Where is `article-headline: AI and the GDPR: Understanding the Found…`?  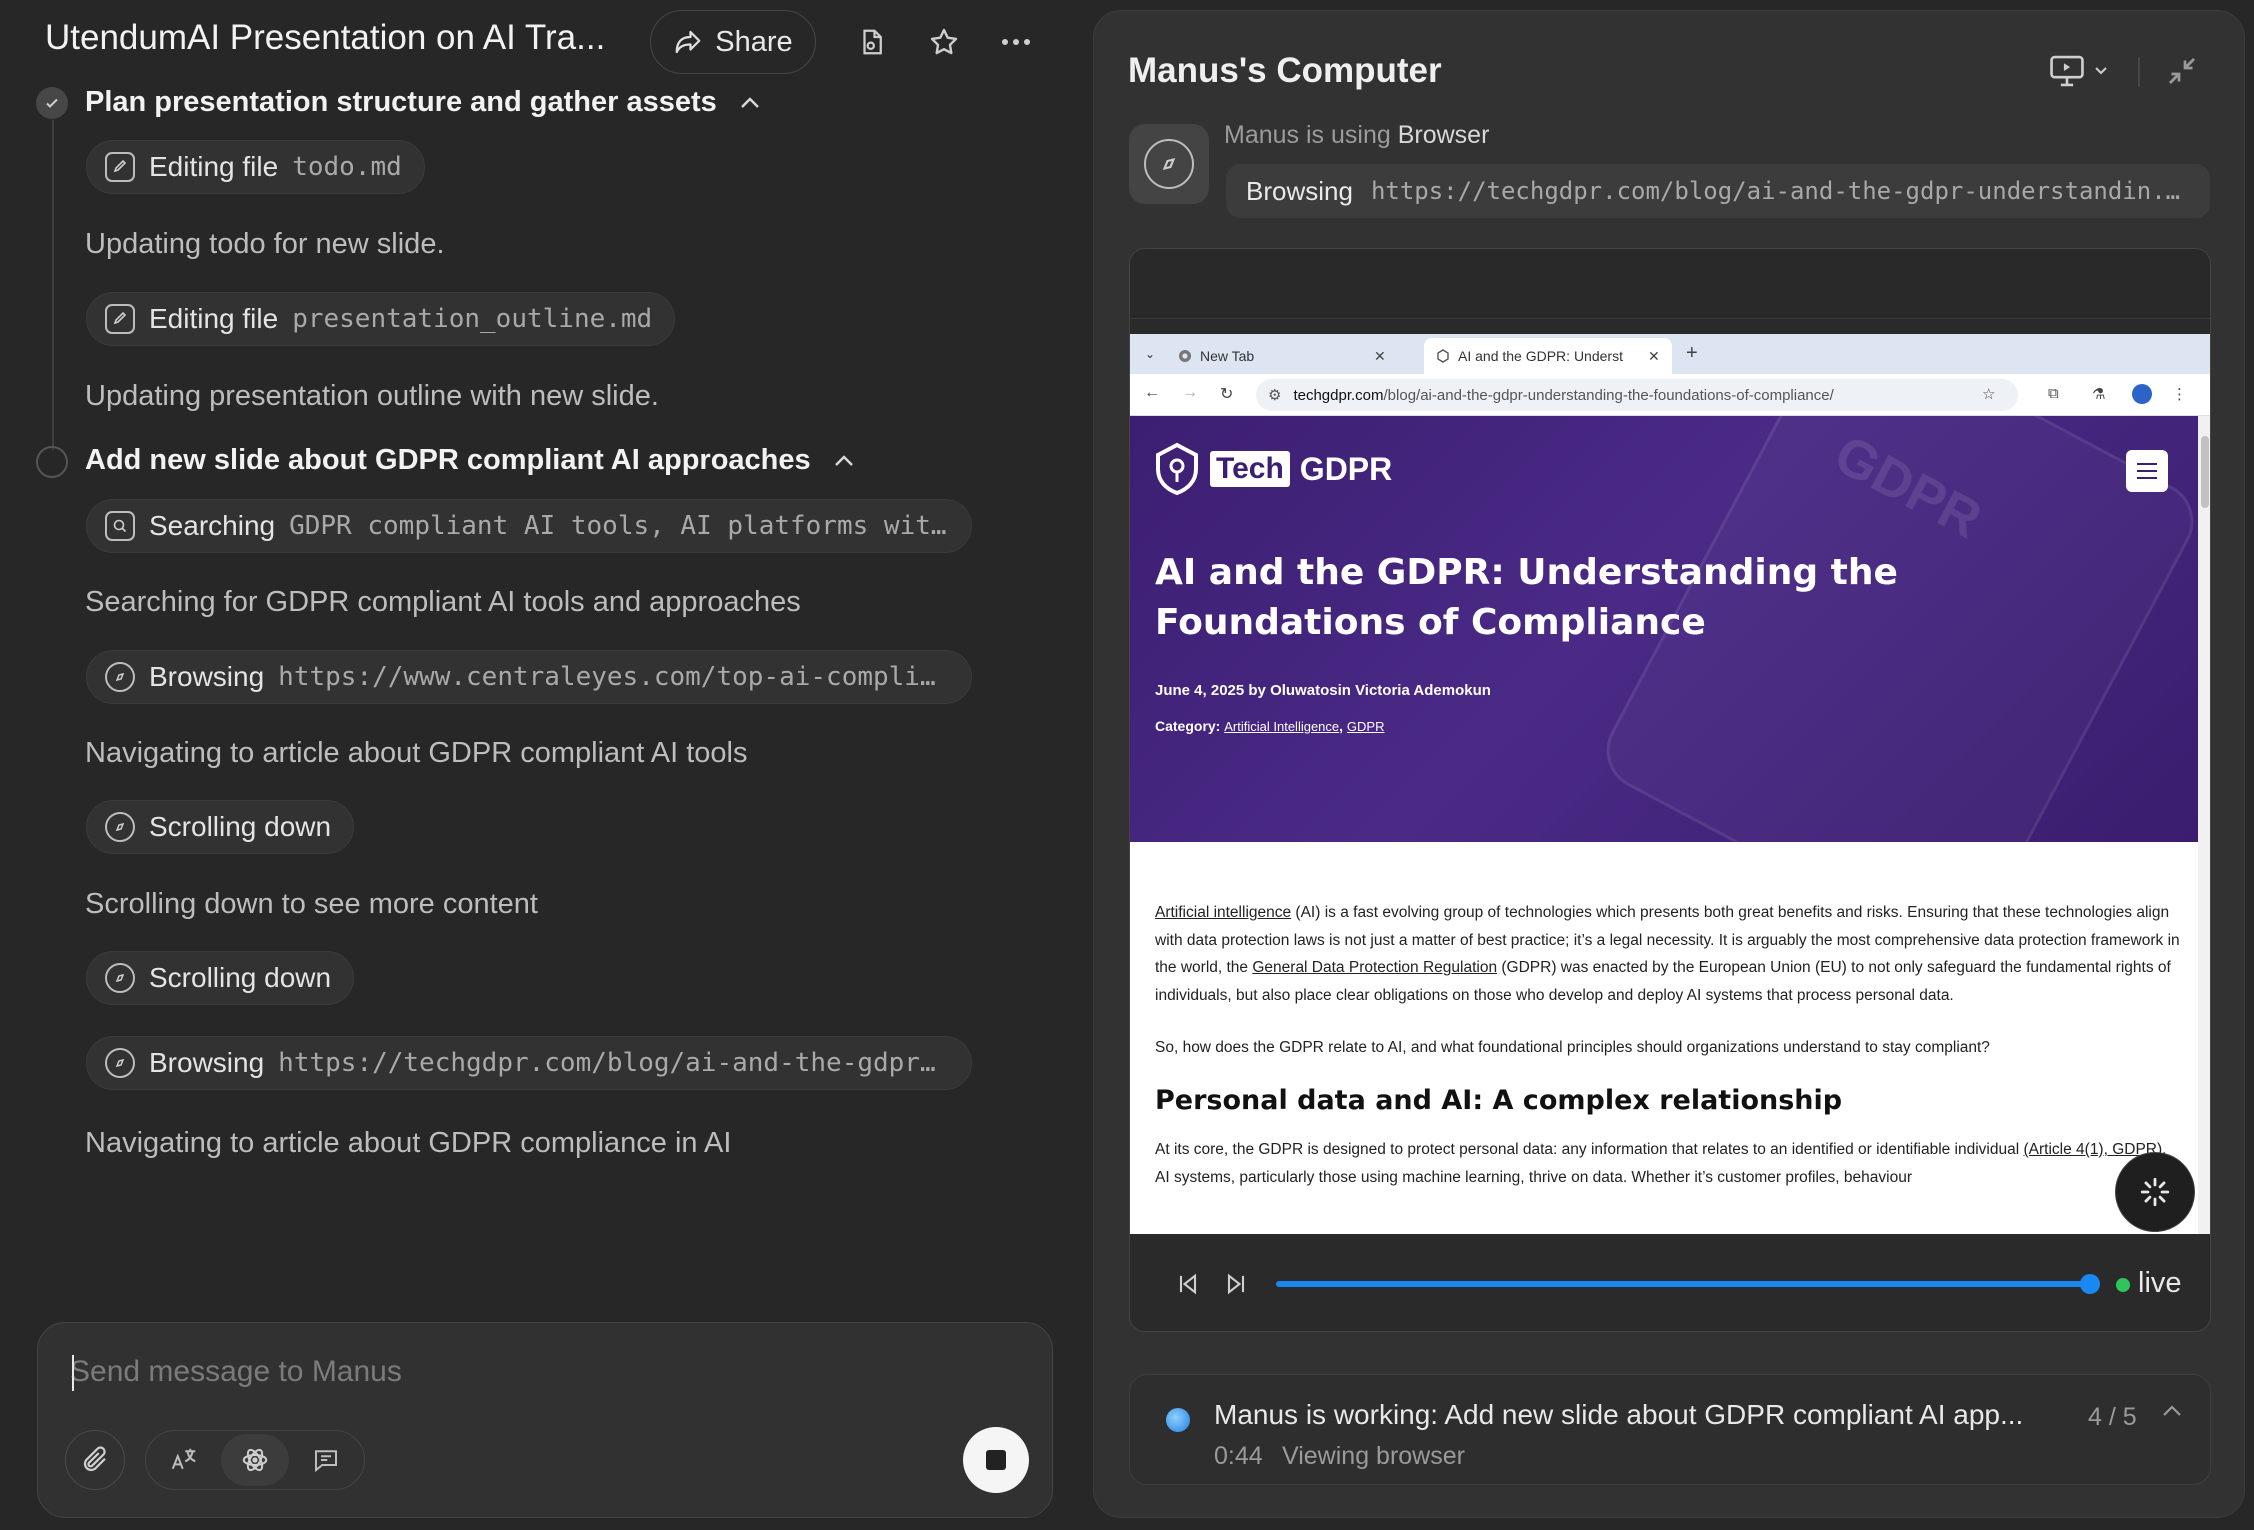 article-headline: AI and the GDPR: Understanding the Found… is located at coordinates (1526, 597).